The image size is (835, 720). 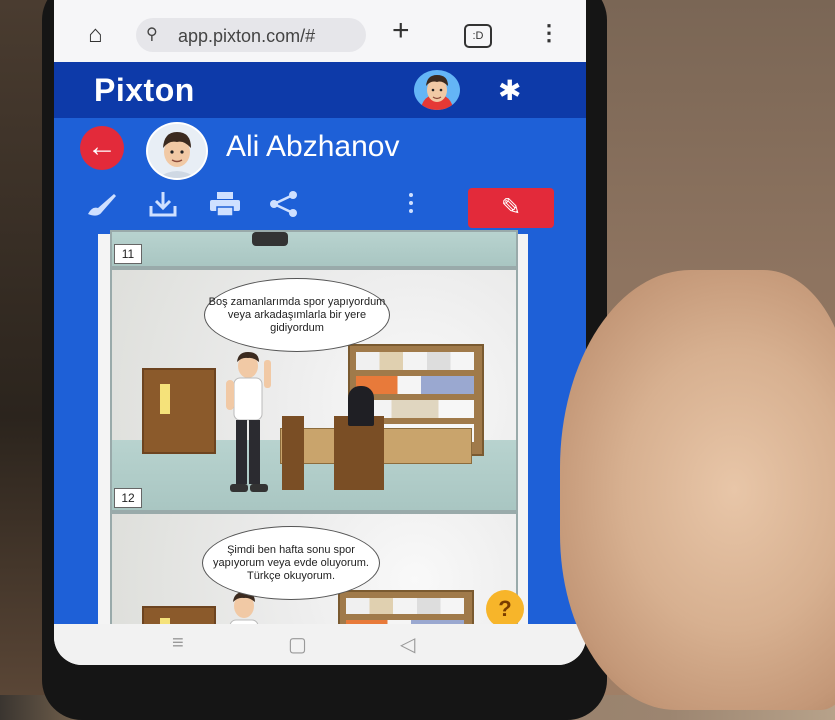 I want to click on panel-number: 11, so click(x=128, y=254).